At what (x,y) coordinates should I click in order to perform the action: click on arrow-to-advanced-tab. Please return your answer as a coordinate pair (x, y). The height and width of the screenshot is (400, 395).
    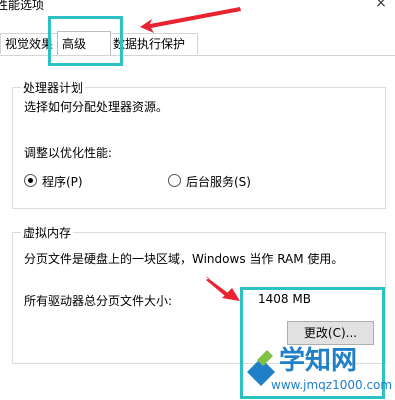
    Looking at the image, I should click on (190, 20).